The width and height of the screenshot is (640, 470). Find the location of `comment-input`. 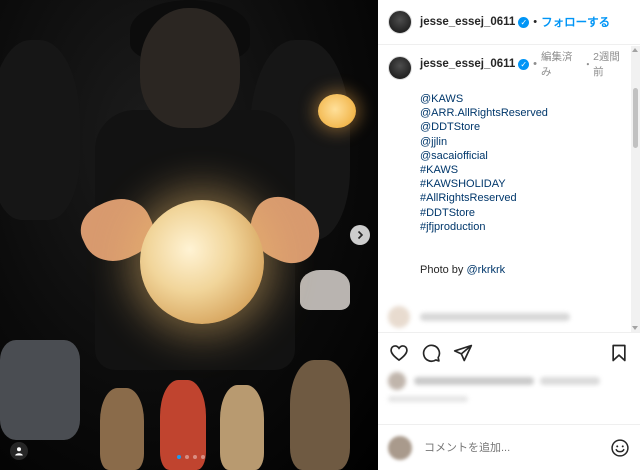

comment-input is located at coordinates (509, 447).